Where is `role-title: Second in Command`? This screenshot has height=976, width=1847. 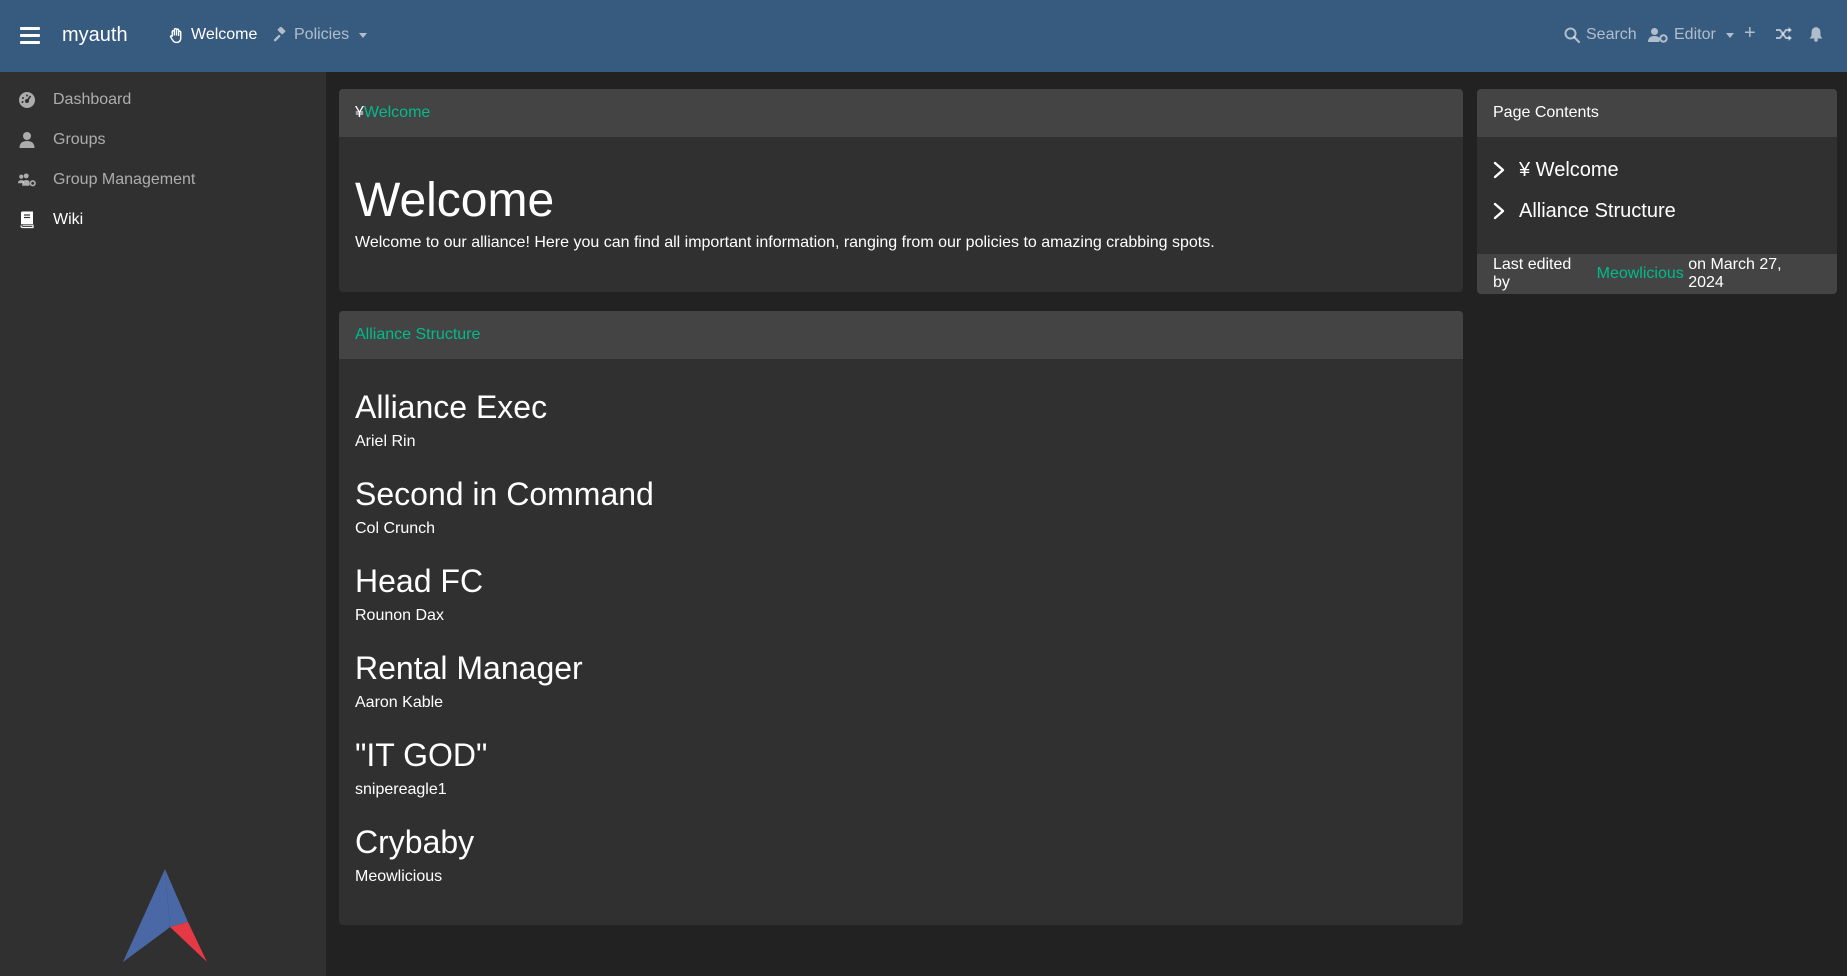
role-title: Second in Command is located at coordinates (504, 494).